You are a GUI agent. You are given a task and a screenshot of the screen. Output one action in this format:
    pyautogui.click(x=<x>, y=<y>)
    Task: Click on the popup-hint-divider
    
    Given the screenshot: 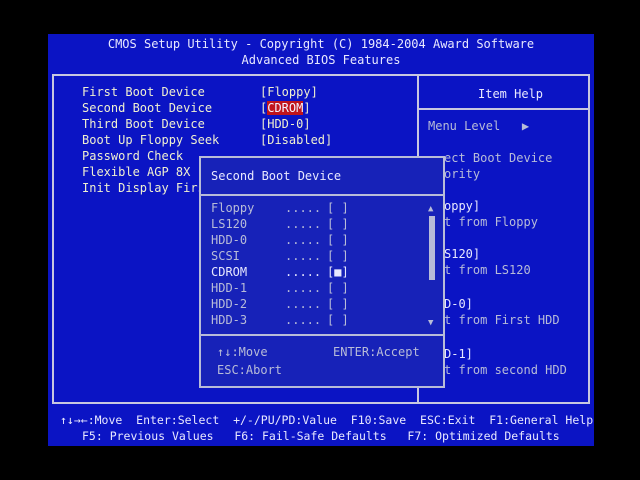 What is the action you would take?
    pyautogui.click(x=322, y=335)
    